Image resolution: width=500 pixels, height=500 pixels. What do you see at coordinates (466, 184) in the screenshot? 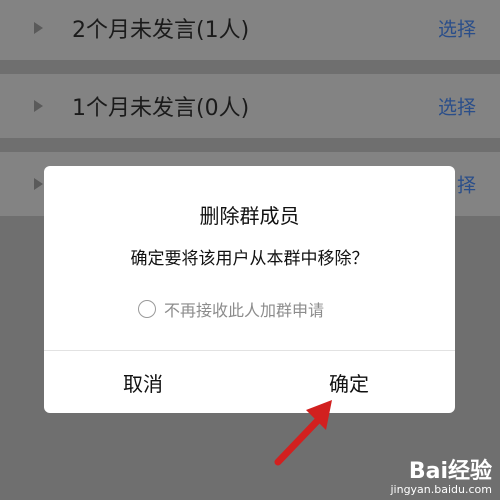
I see `select-link: 择` at bounding box center [466, 184].